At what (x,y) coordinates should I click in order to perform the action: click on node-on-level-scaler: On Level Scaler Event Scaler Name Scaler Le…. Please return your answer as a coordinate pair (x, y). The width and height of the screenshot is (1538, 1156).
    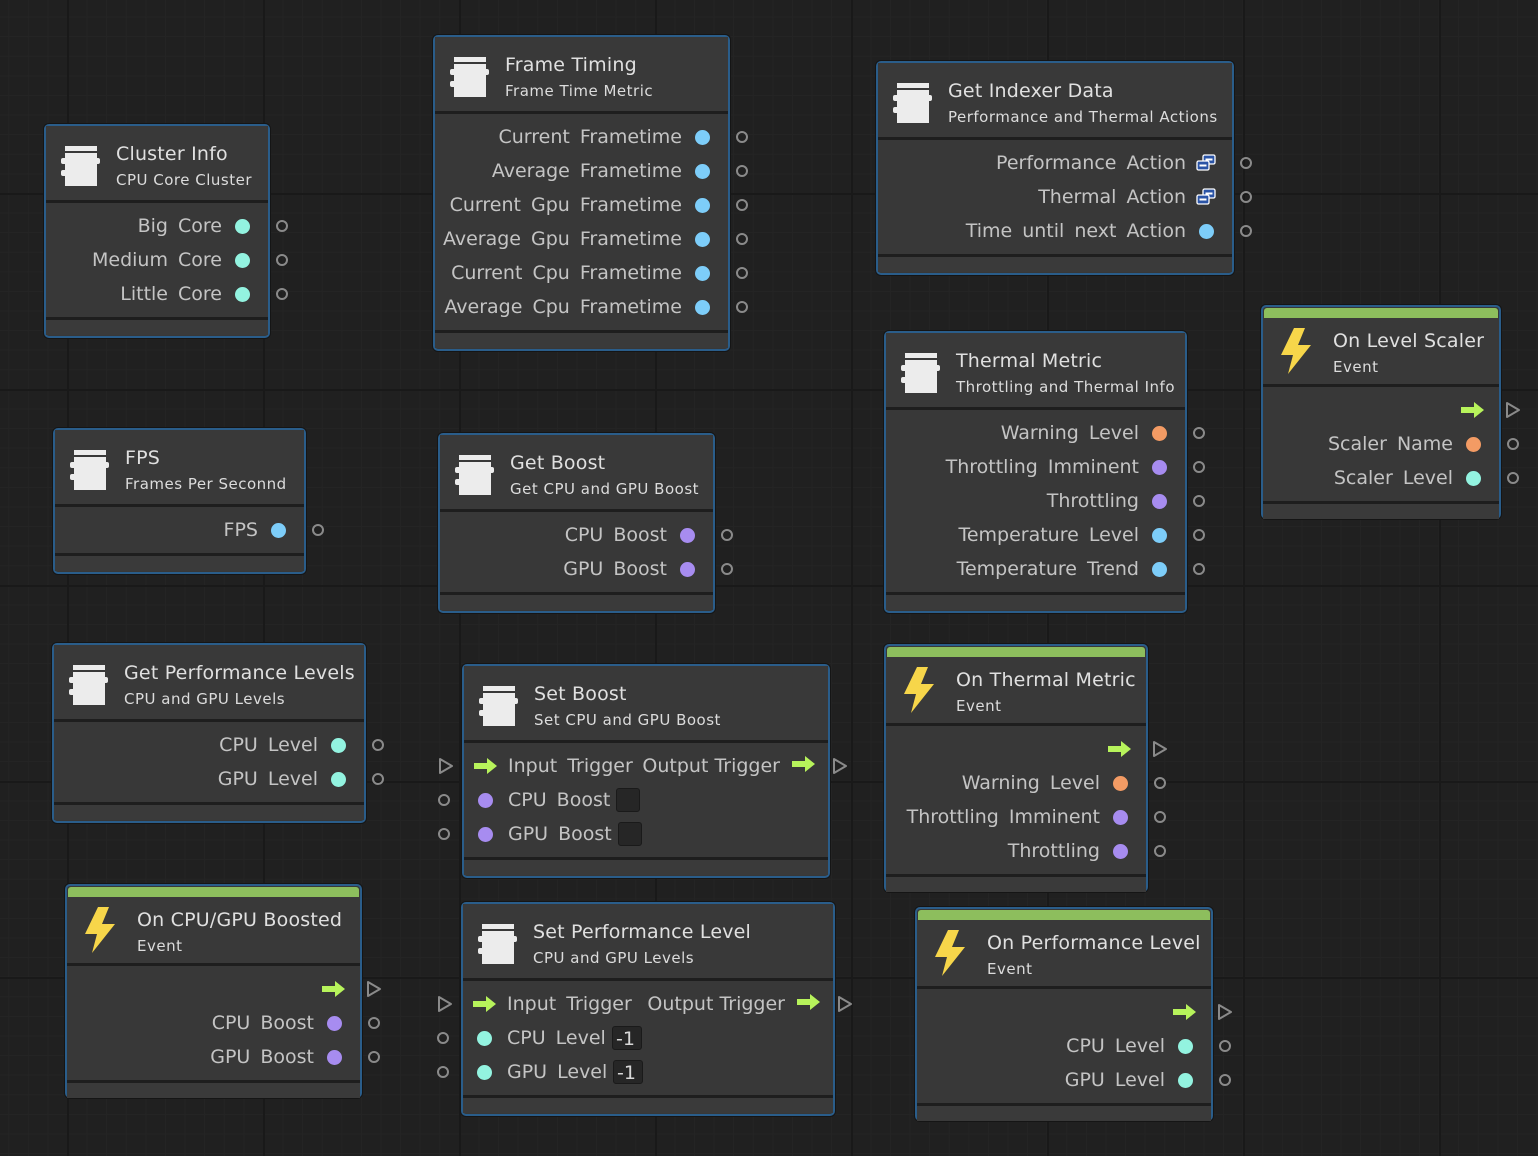
    Looking at the image, I should click on (1390, 412).